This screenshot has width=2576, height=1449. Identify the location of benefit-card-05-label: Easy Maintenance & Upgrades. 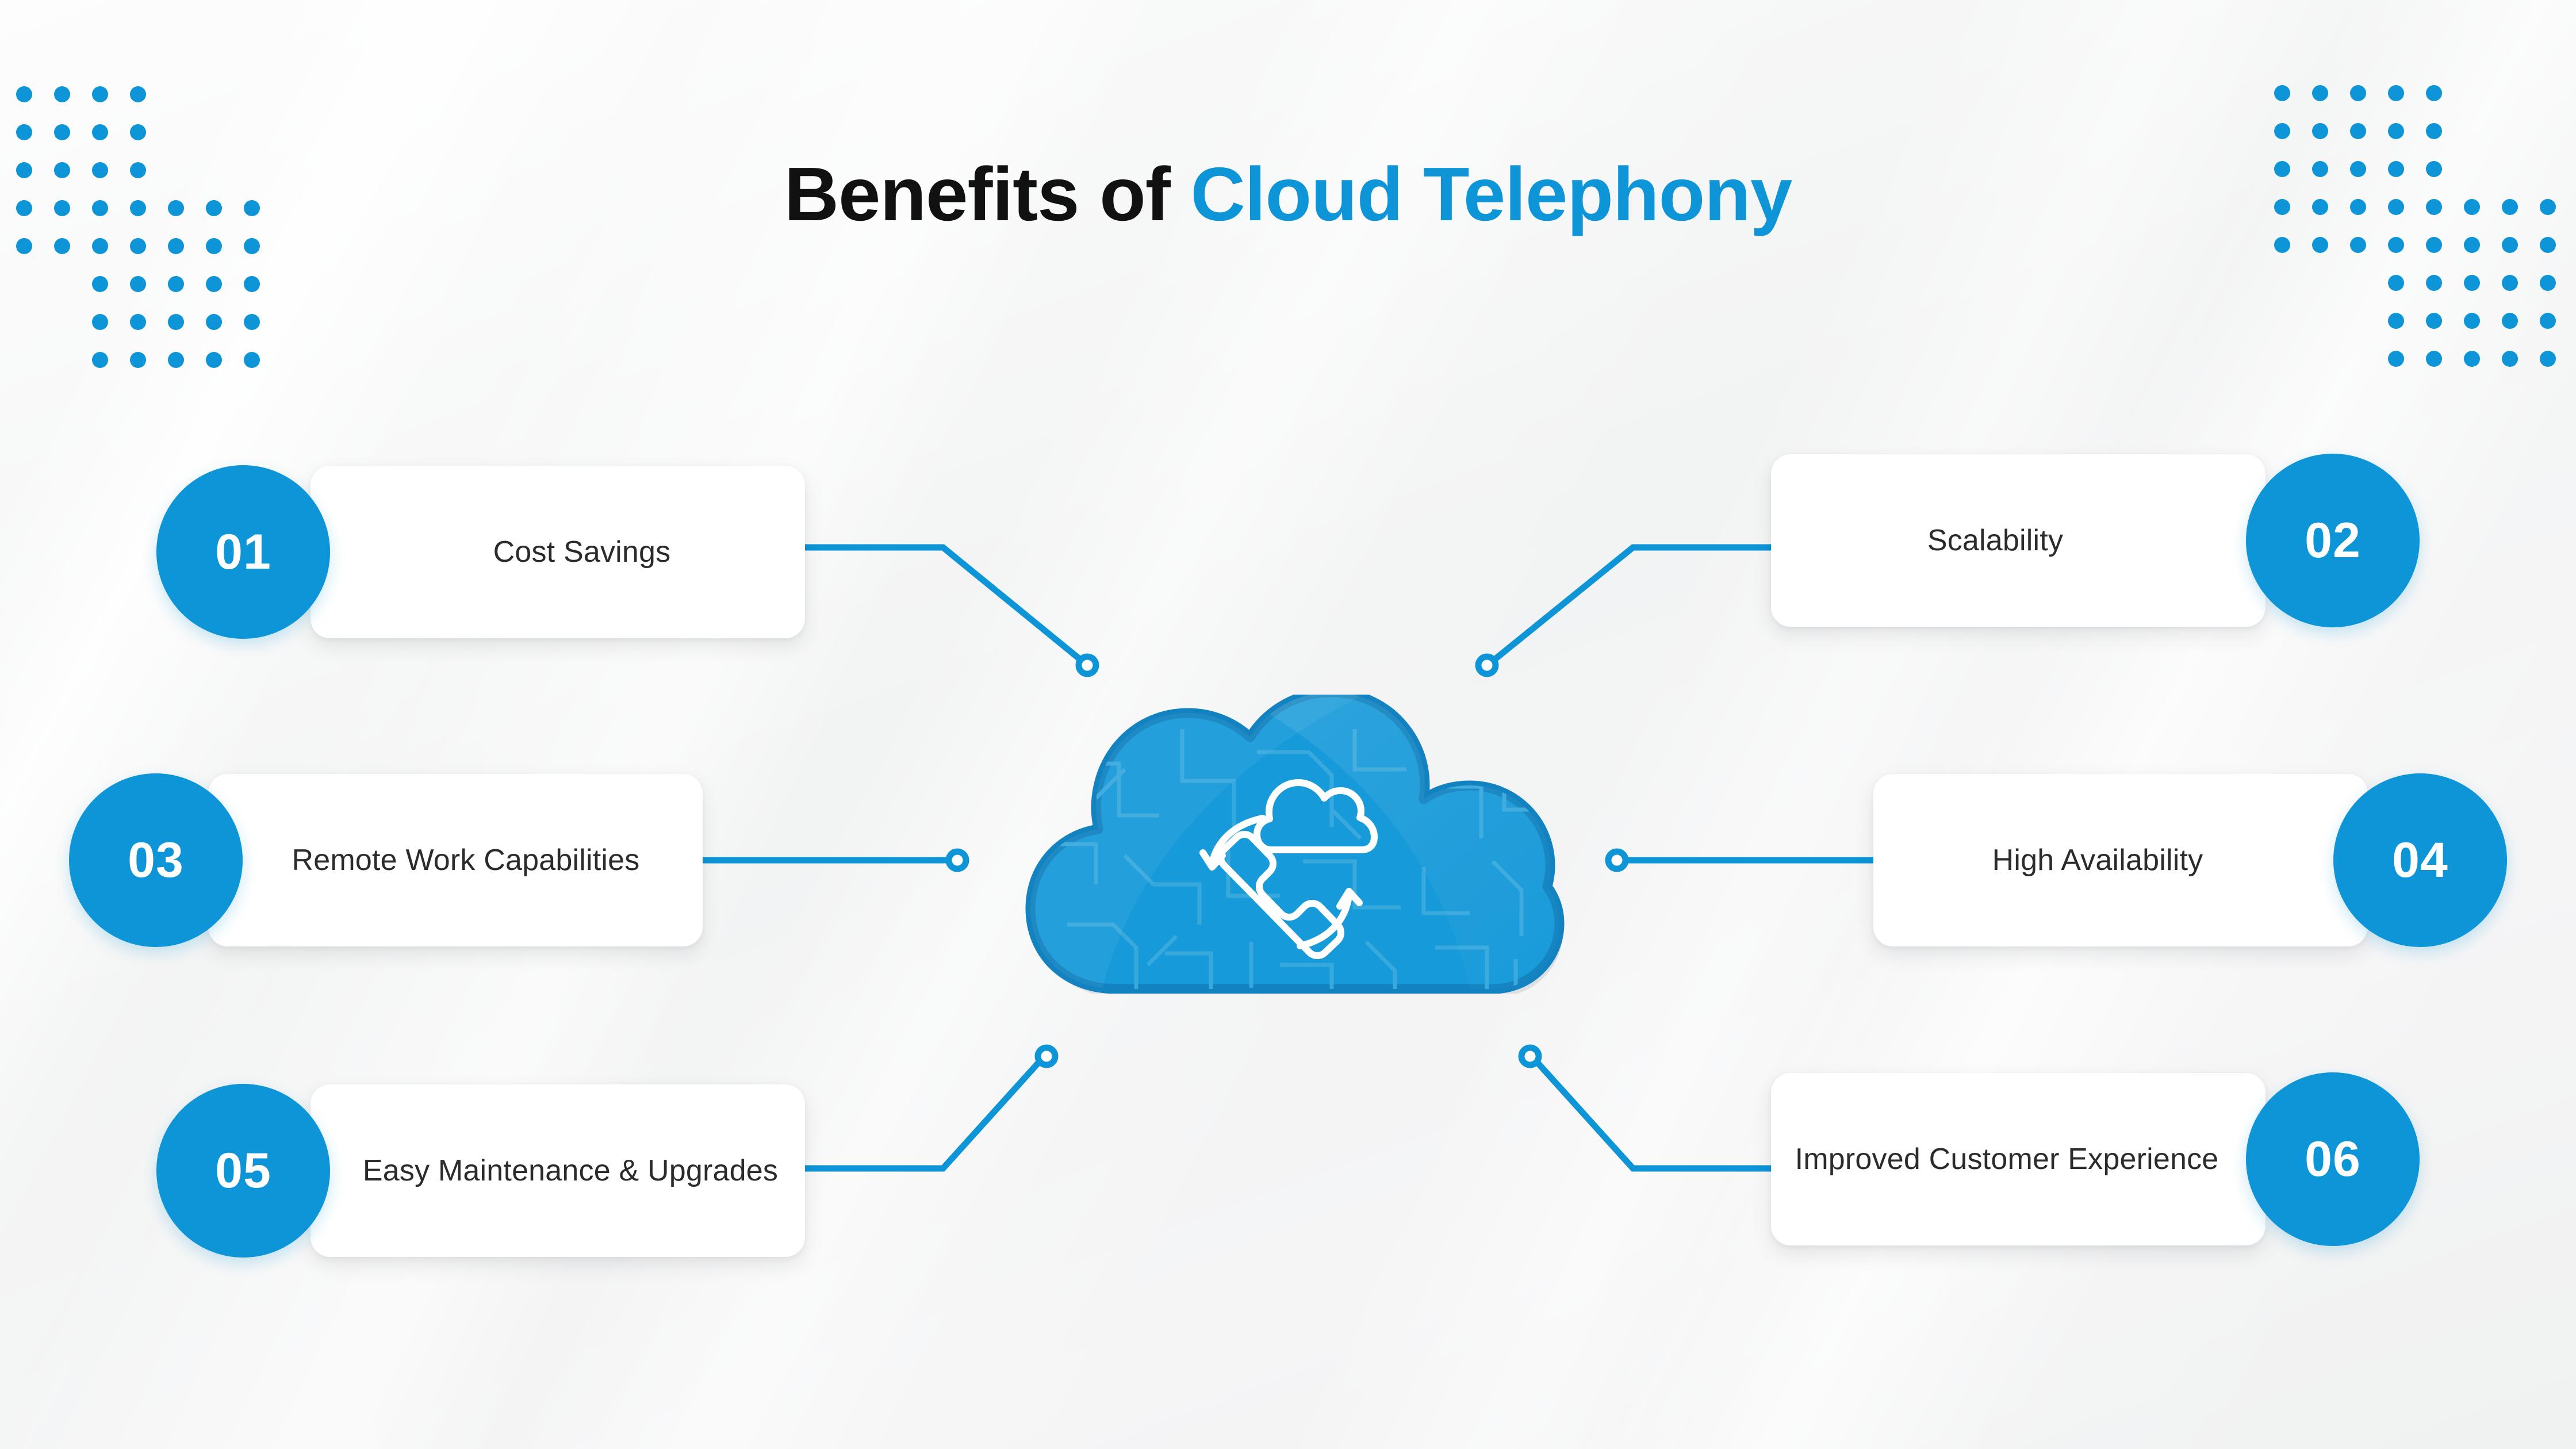
(570, 1170).